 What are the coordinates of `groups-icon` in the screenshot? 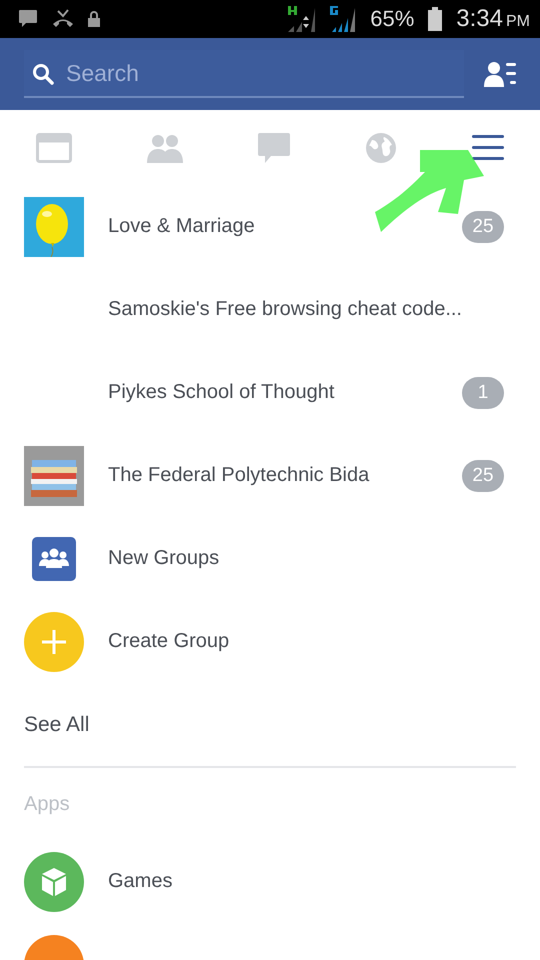 It's located at (54, 558).